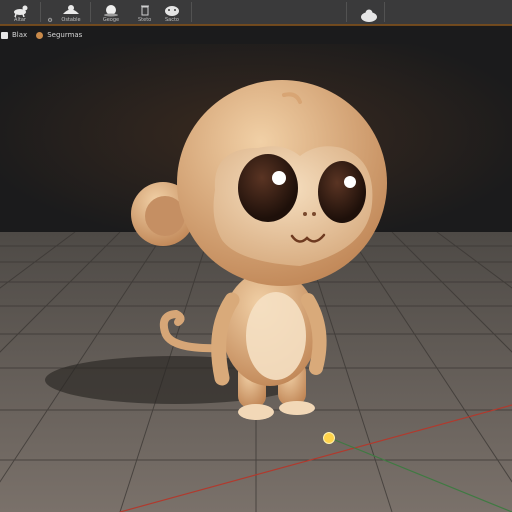  I want to click on right-eye-highlight, so click(350, 182).